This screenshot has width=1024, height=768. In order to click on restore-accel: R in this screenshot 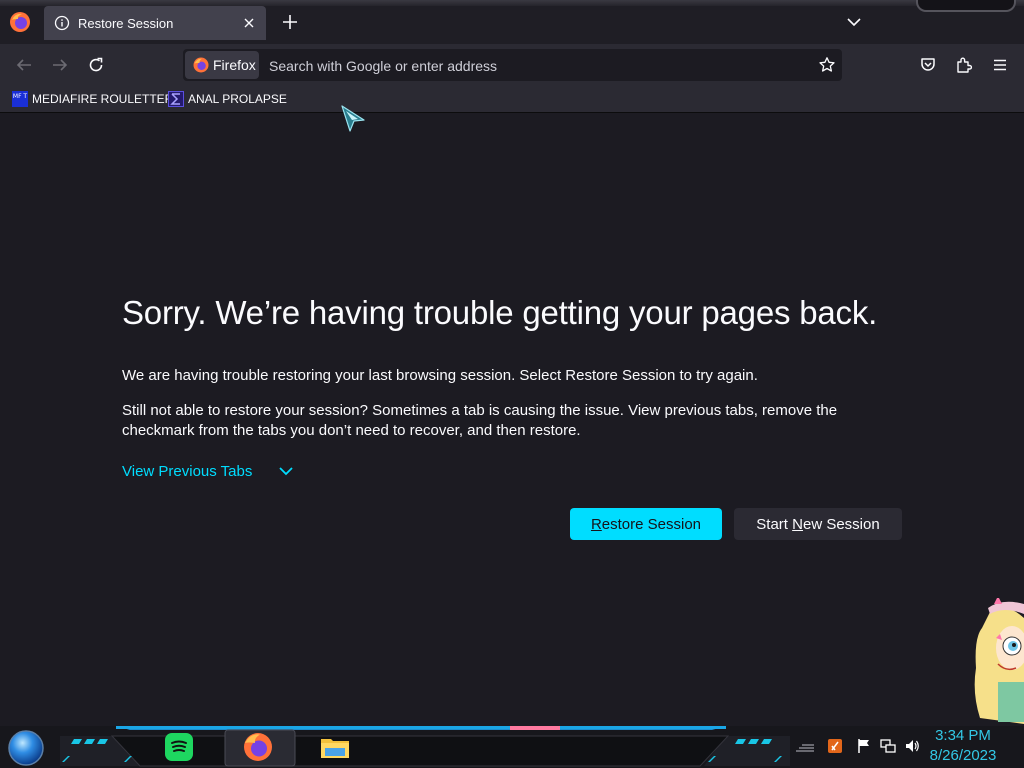, I will do `click(596, 524)`.